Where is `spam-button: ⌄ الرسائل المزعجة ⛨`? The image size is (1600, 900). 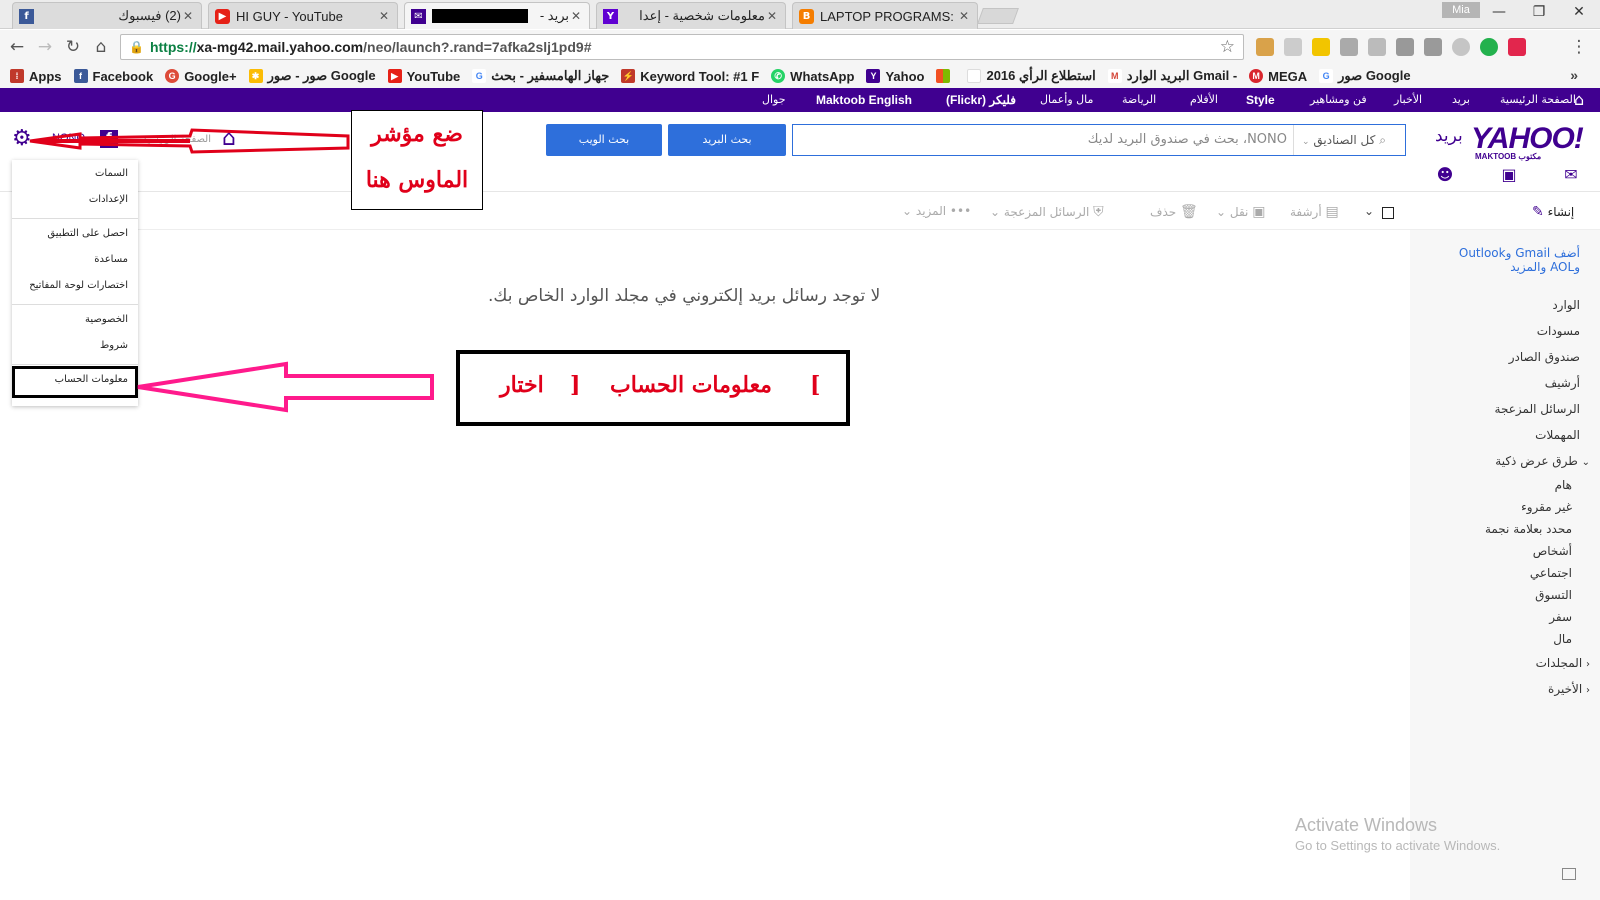 spam-button: ⌄ الرسائل المزعجة ⛨ is located at coordinates (1047, 212).